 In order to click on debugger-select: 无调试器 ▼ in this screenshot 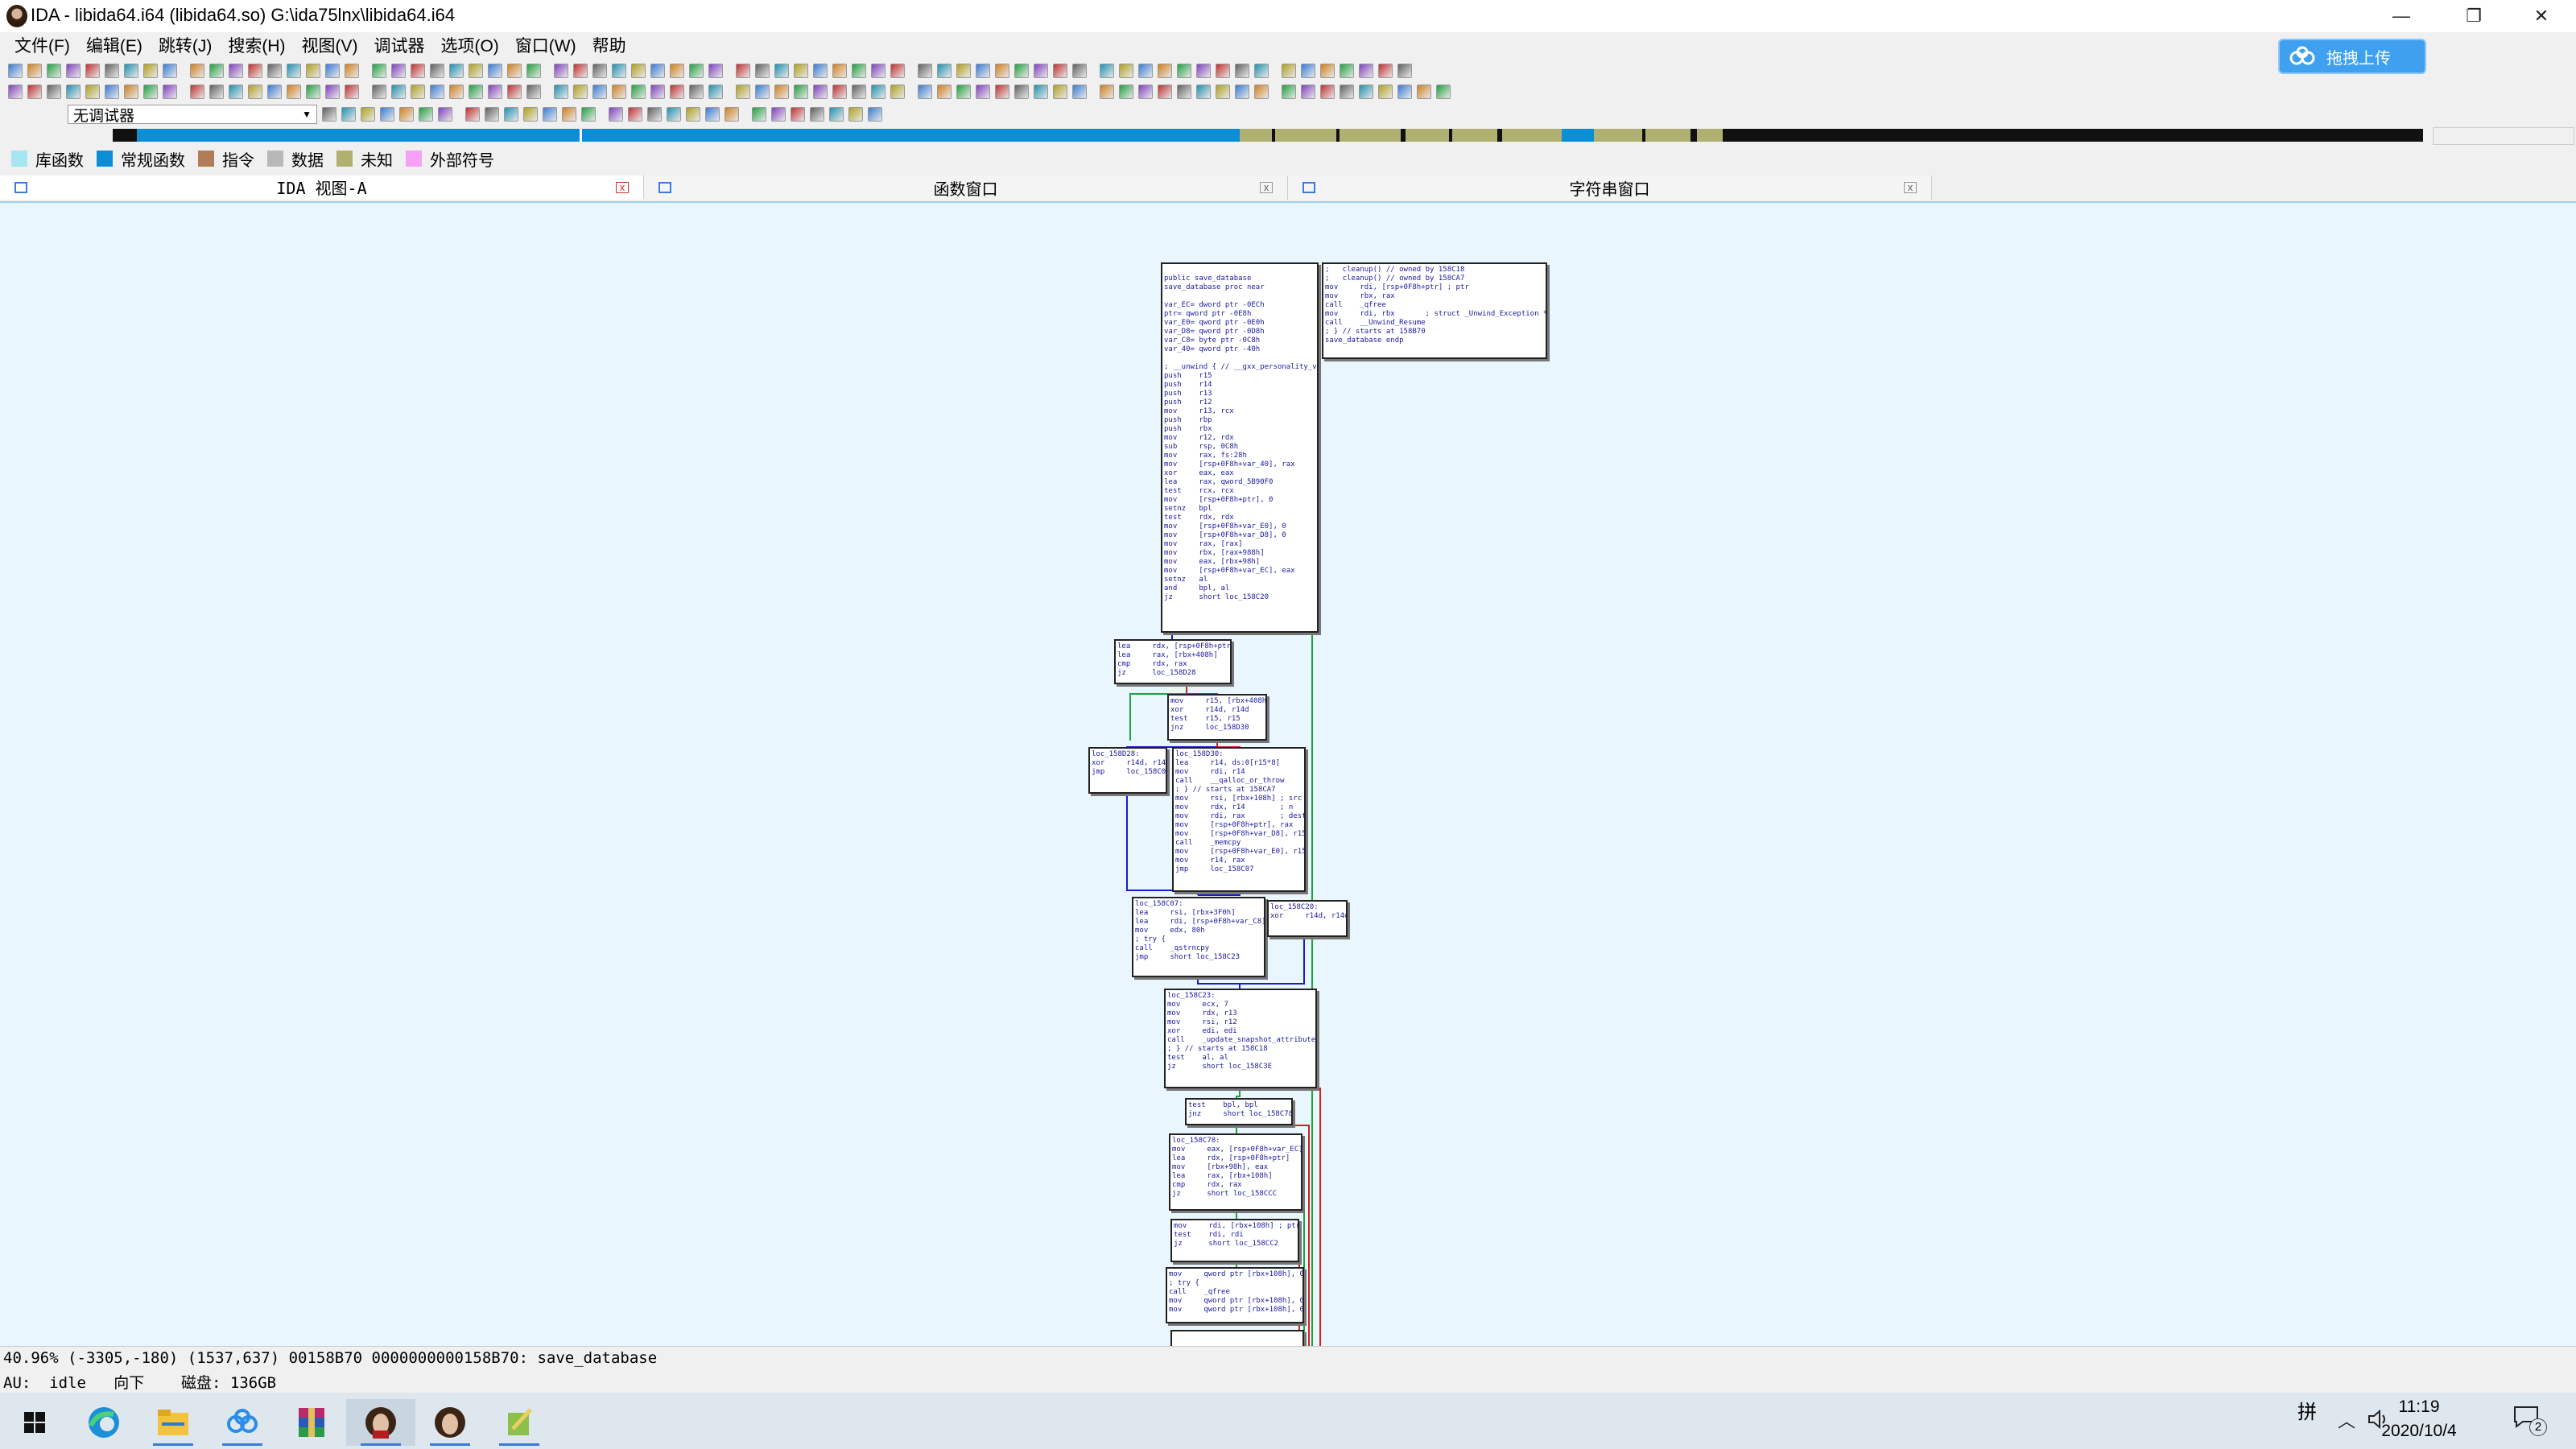, I will do `click(192, 115)`.